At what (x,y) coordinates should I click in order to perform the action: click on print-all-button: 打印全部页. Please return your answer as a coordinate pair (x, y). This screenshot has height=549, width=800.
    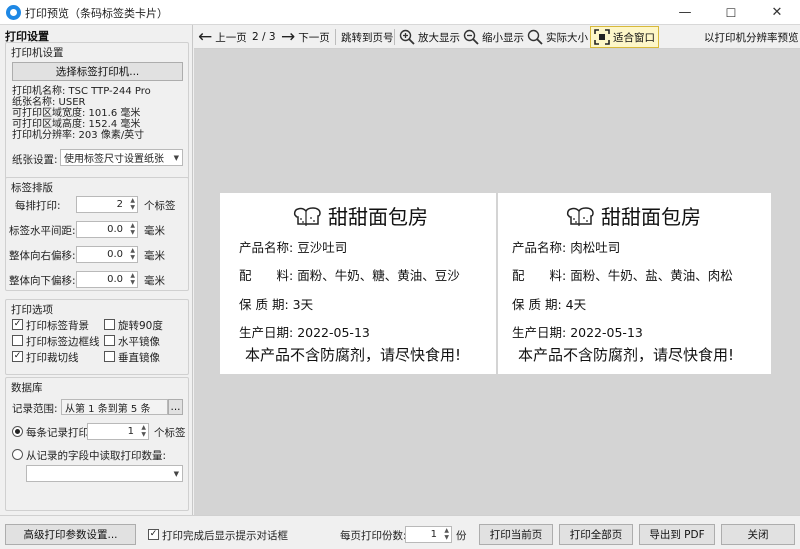
    Looking at the image, I should click on (596, 534).